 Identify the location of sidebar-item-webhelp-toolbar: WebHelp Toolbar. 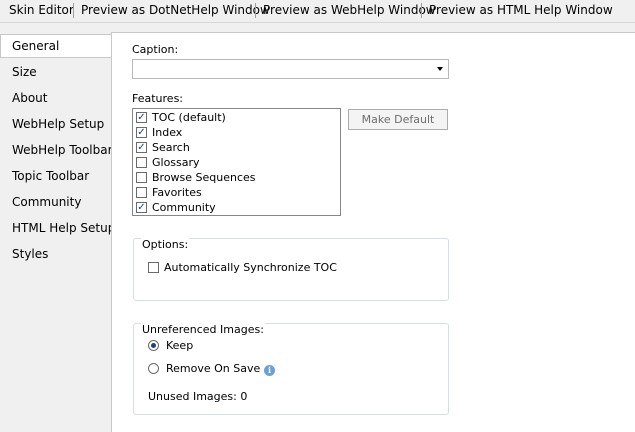
(56, 150).